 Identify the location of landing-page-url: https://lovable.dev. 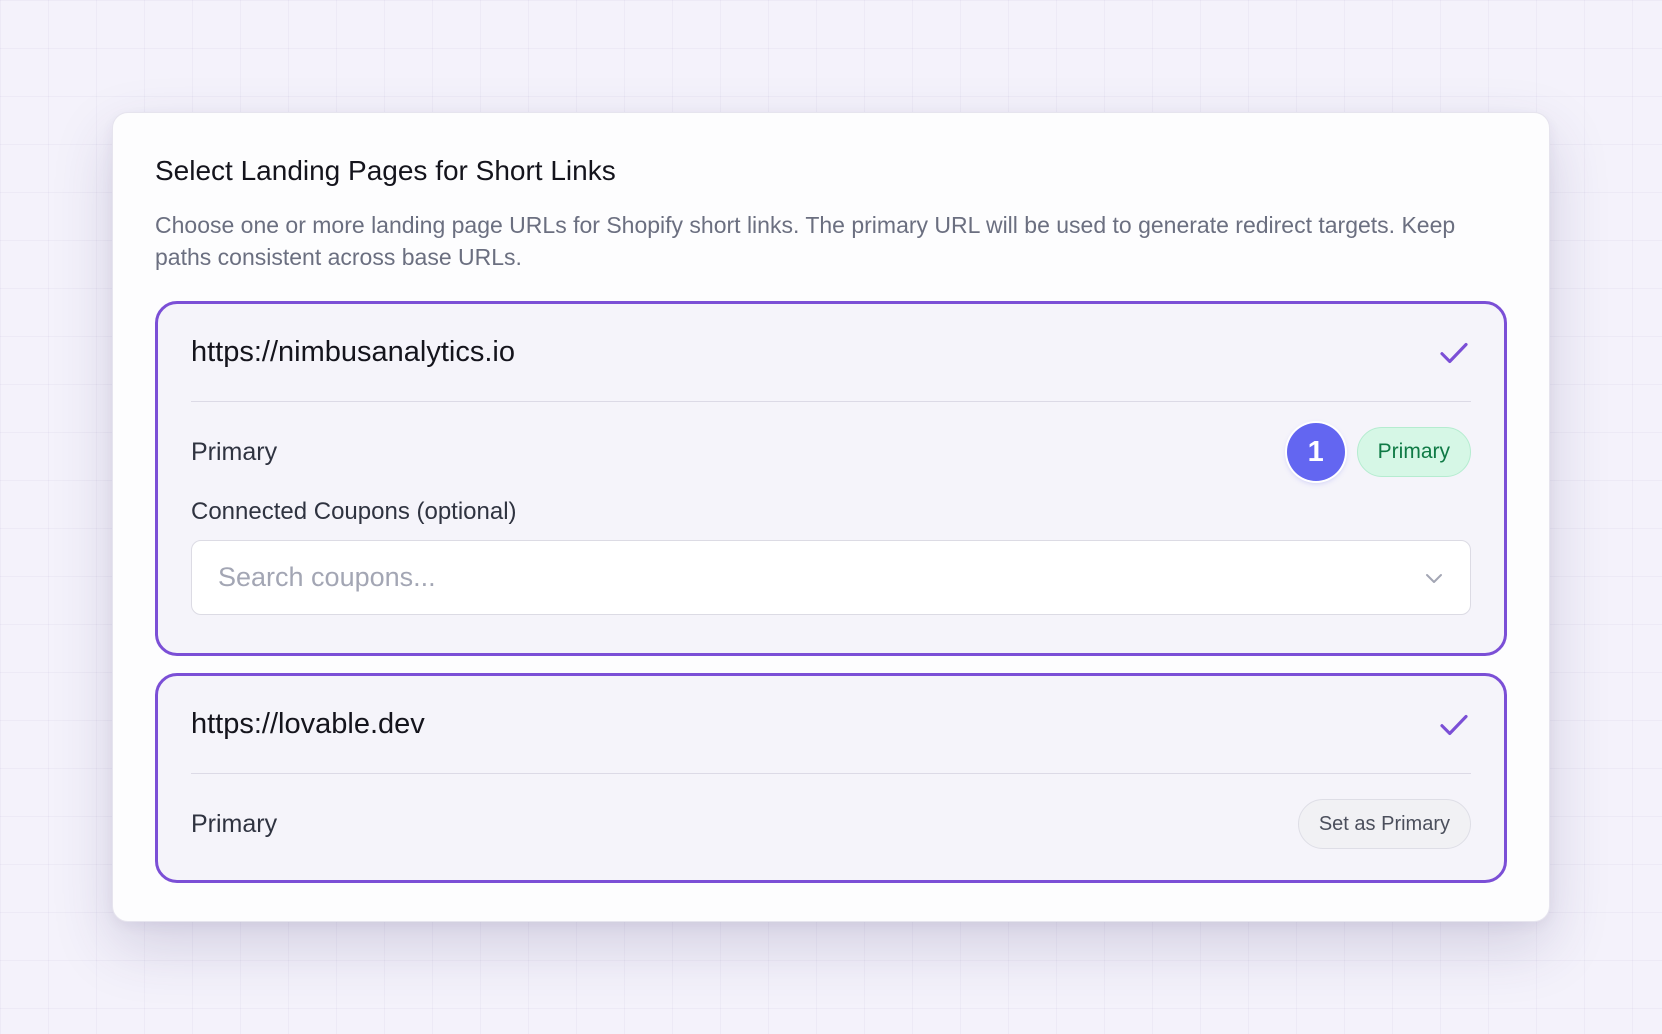
(308, 724).